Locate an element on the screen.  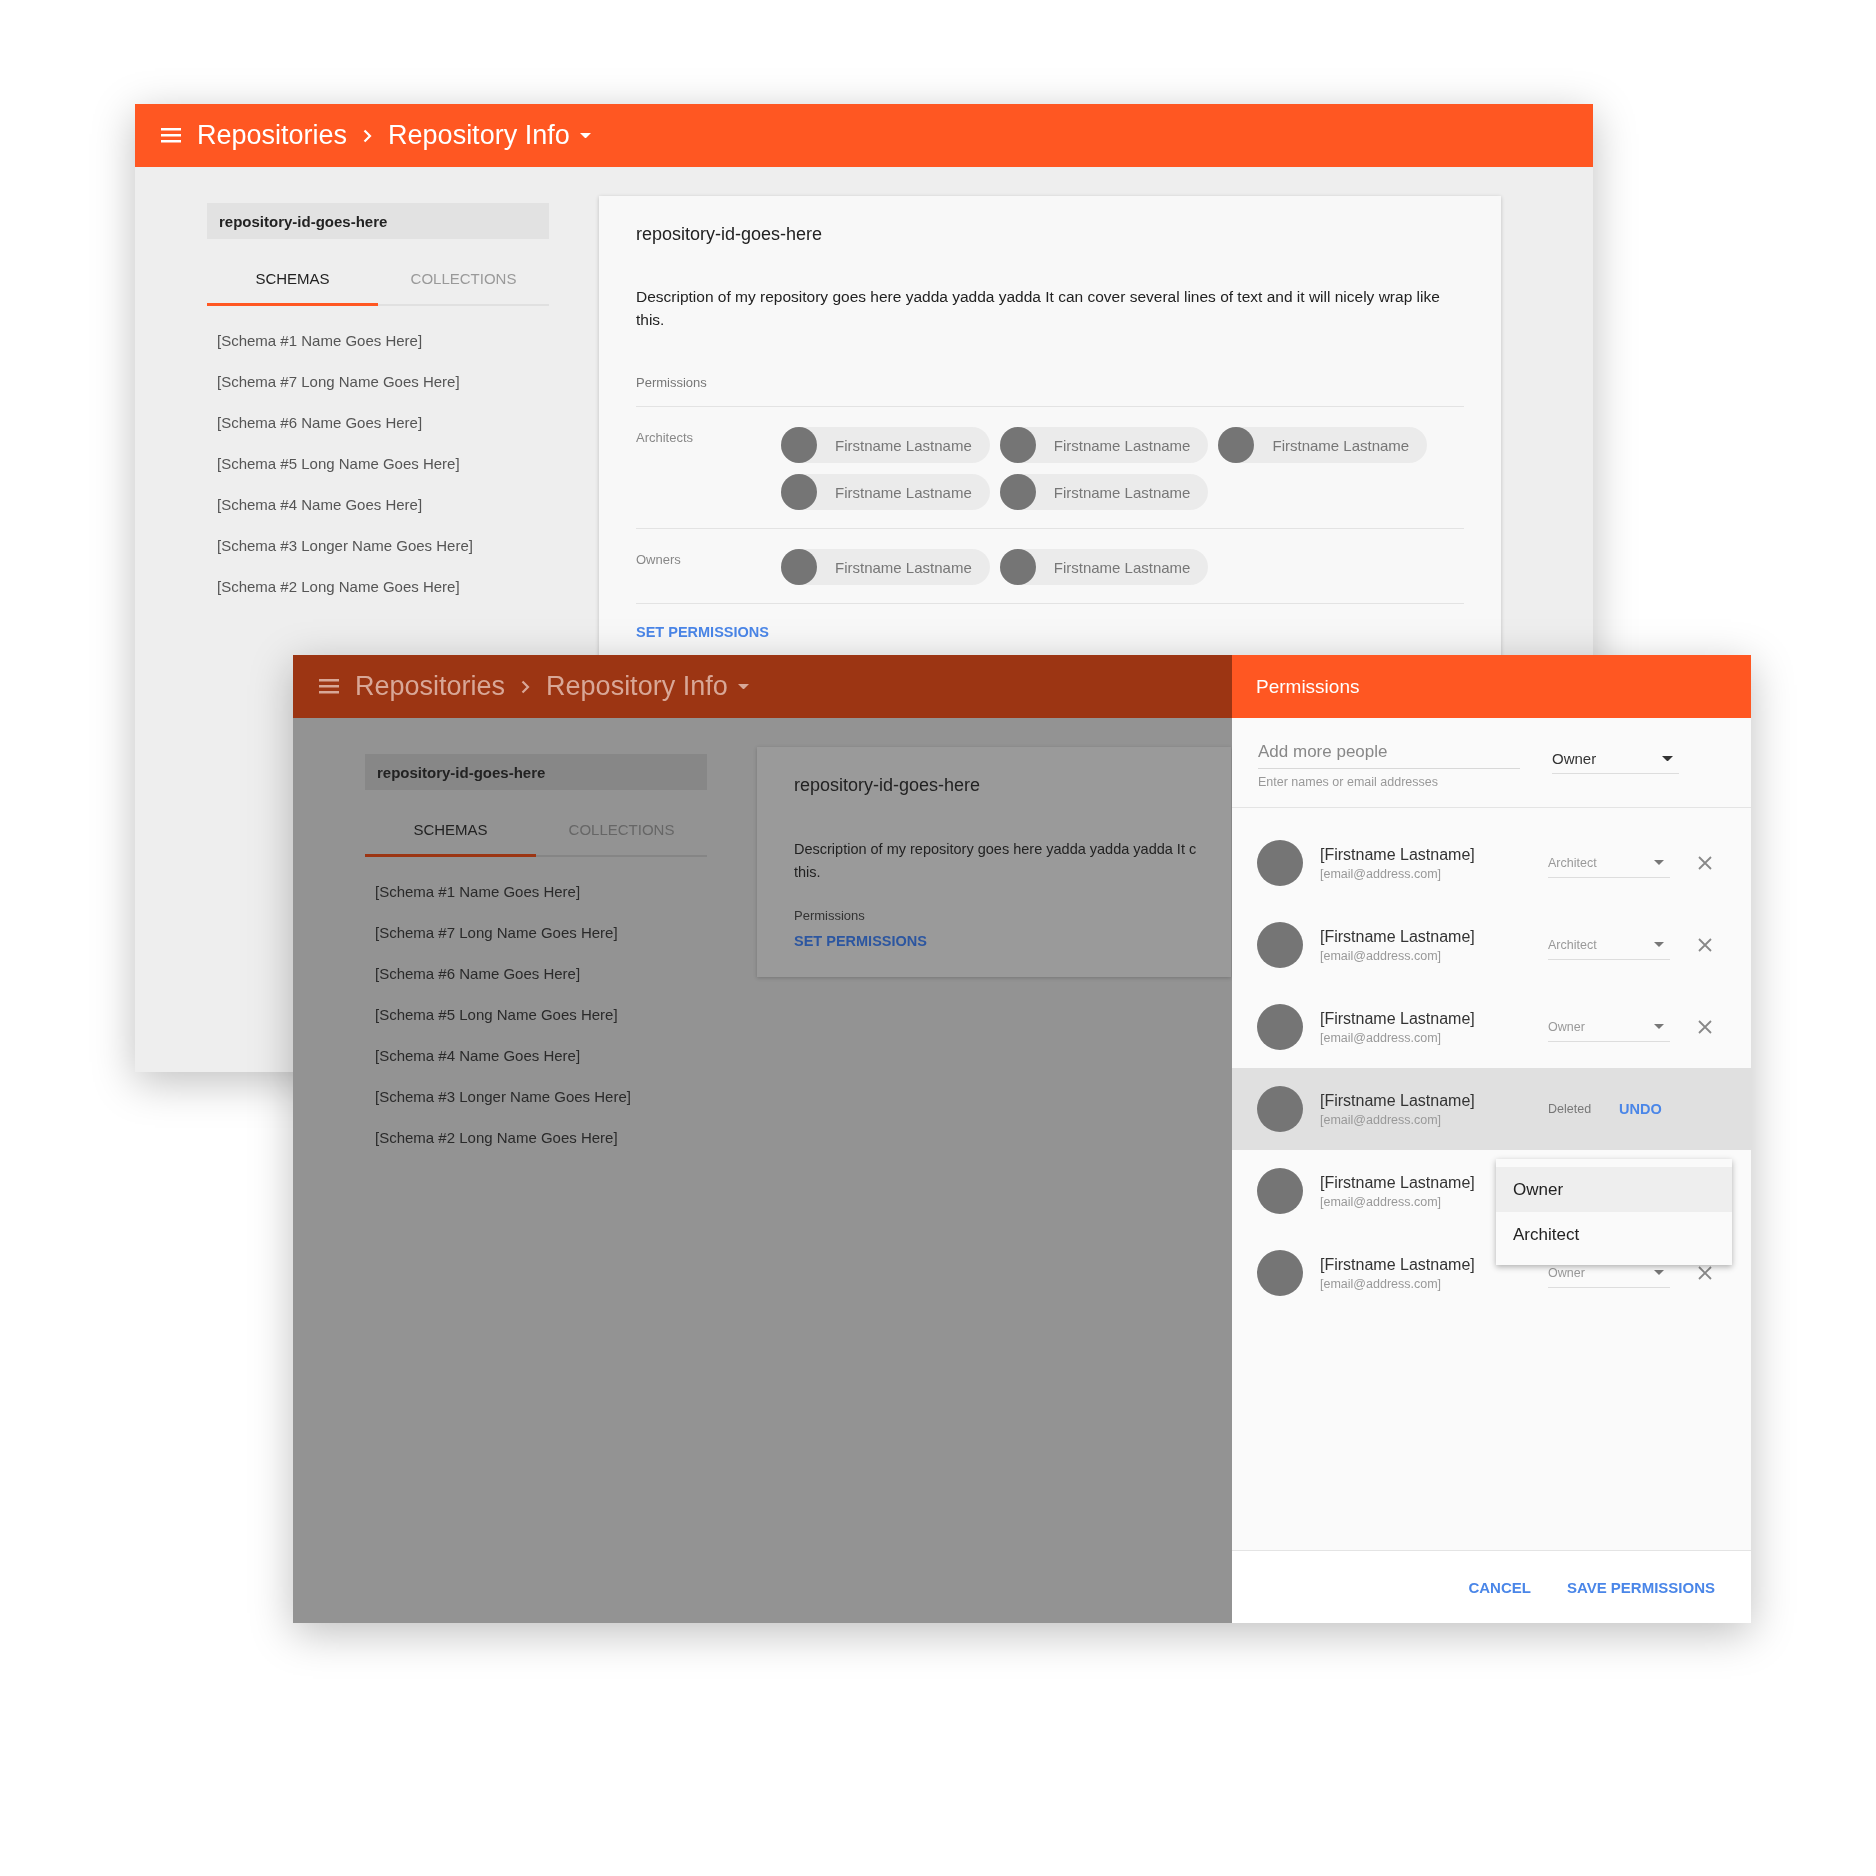
description: Description of my repository goes here yadda yadda yadda It can cover several lines of text and it will nicely wrap like this. is located at coordinates (1038, 308).